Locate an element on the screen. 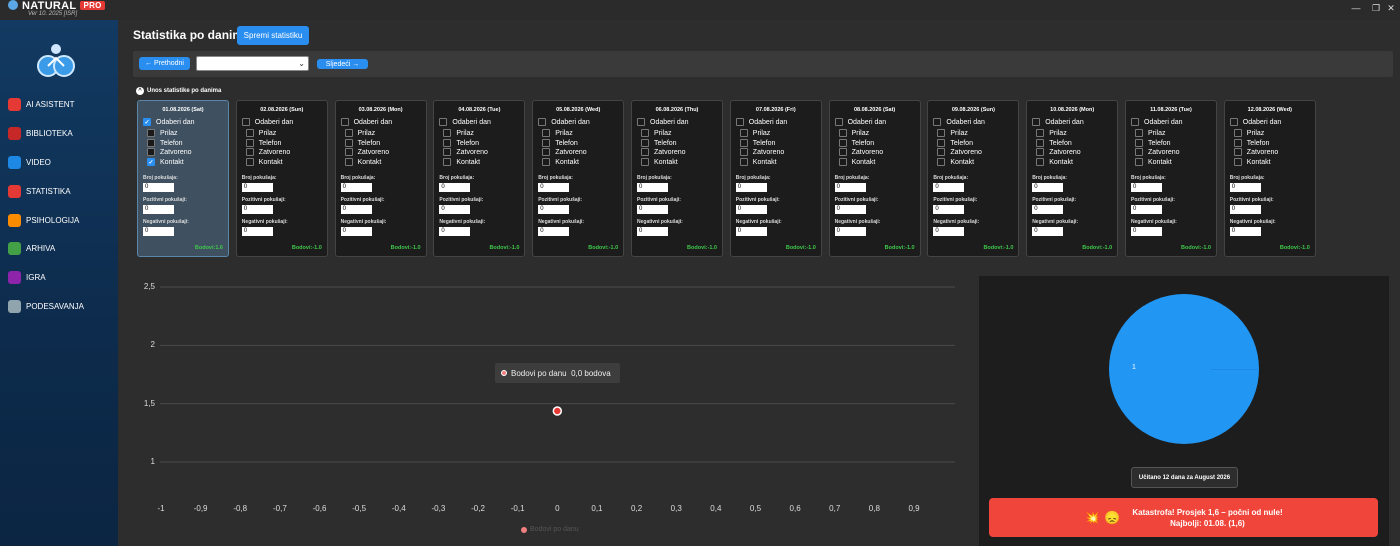  x-tick-label: 0 is located at coordinates (557, 508).